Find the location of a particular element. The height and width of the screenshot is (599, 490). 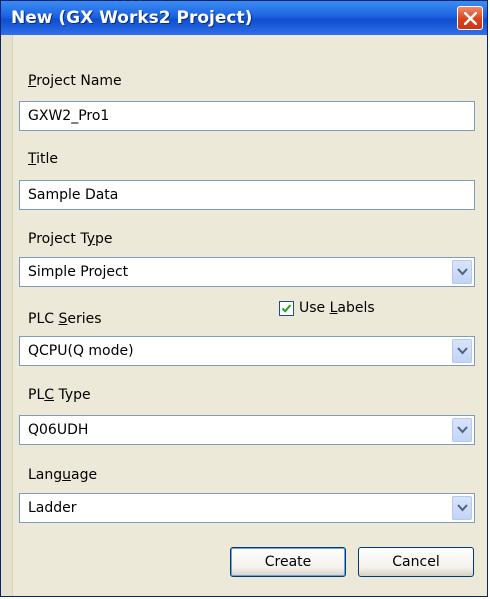

project-name-label: Project Name is located at coordinates (75, 81).